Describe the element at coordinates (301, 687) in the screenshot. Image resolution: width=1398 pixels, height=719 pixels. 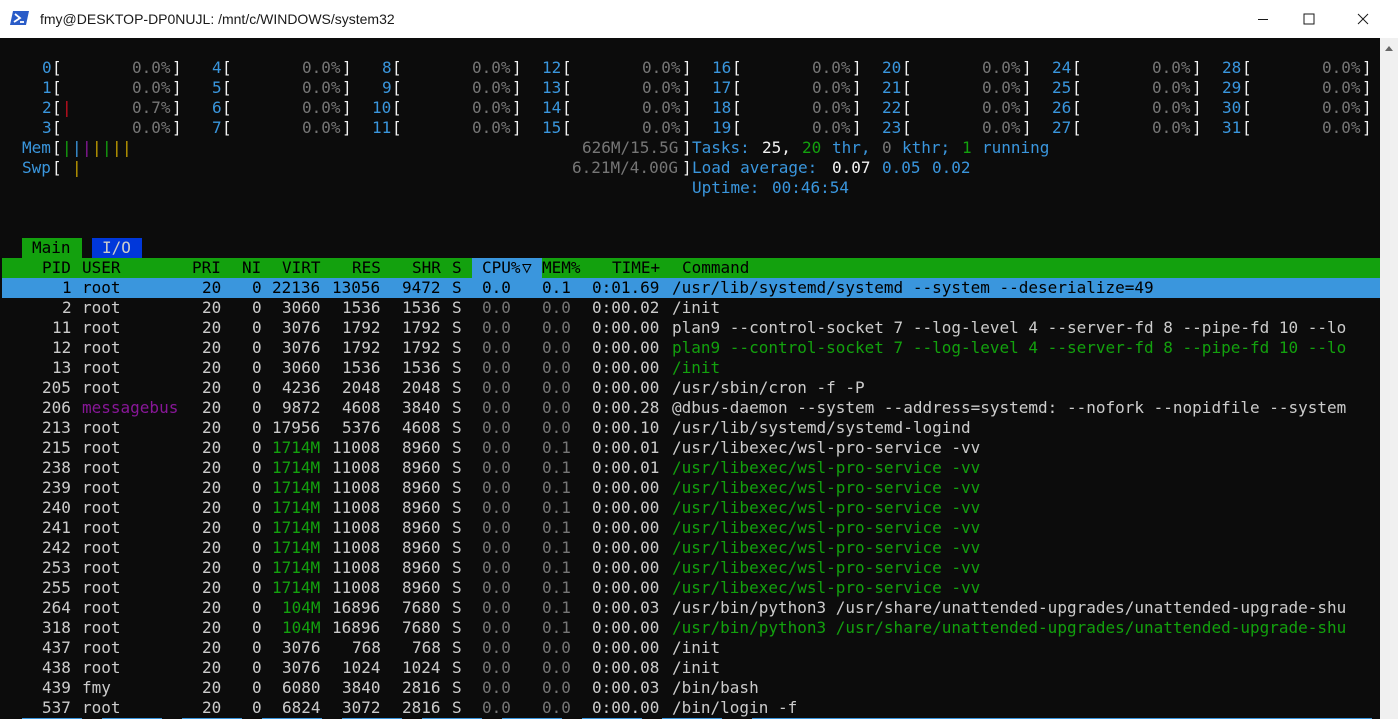
I see `virt: 6080` at that location.